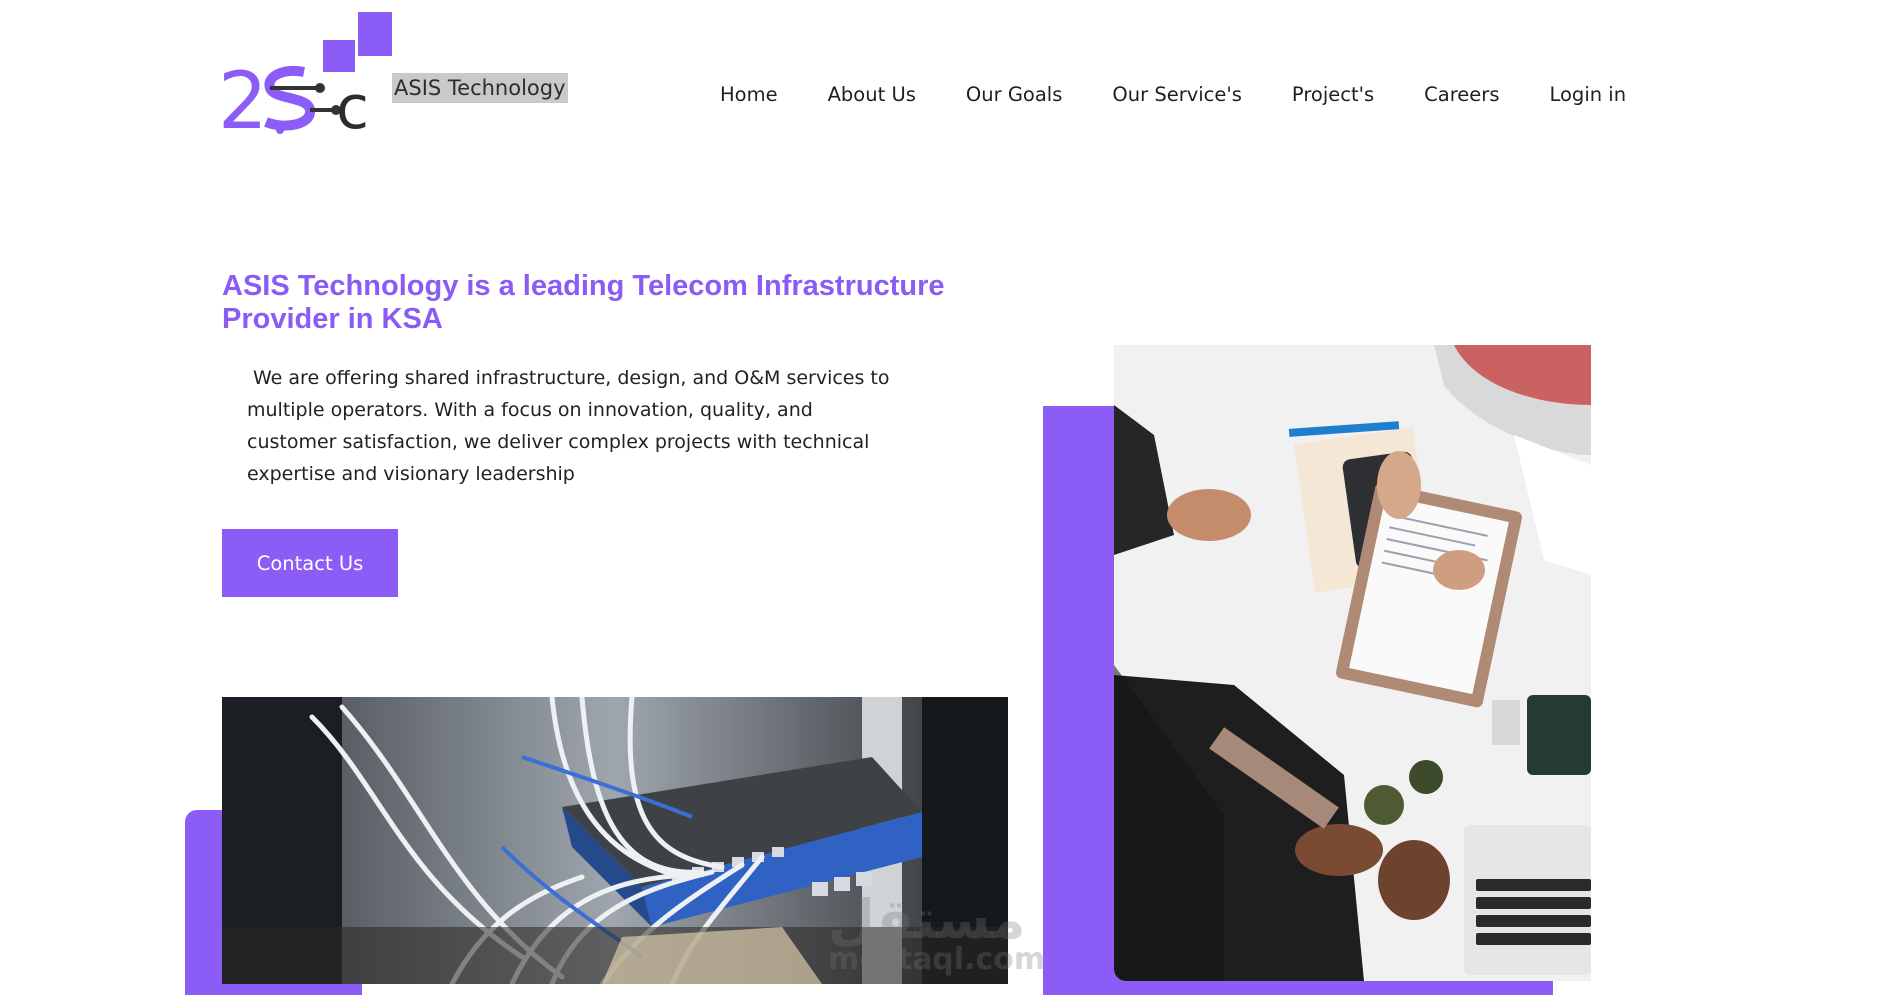 This screenshot has width=1883, height=995. What do you see at coordinates (1333, 95) in the screenshot?
I see `nav-projects: Project's` at bounding box center [1333, 95].